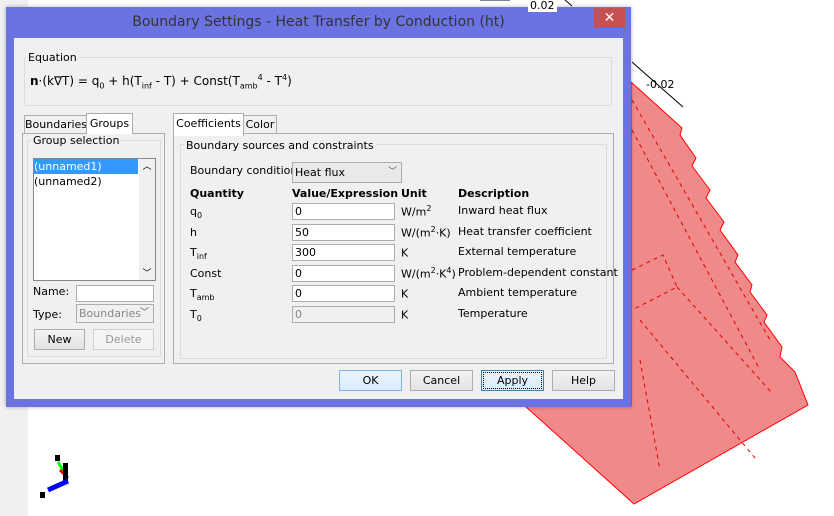 This screenshot has height=516, width=834. I want to click on eq-part: ·(k∇T) = q, so click(69, 81).